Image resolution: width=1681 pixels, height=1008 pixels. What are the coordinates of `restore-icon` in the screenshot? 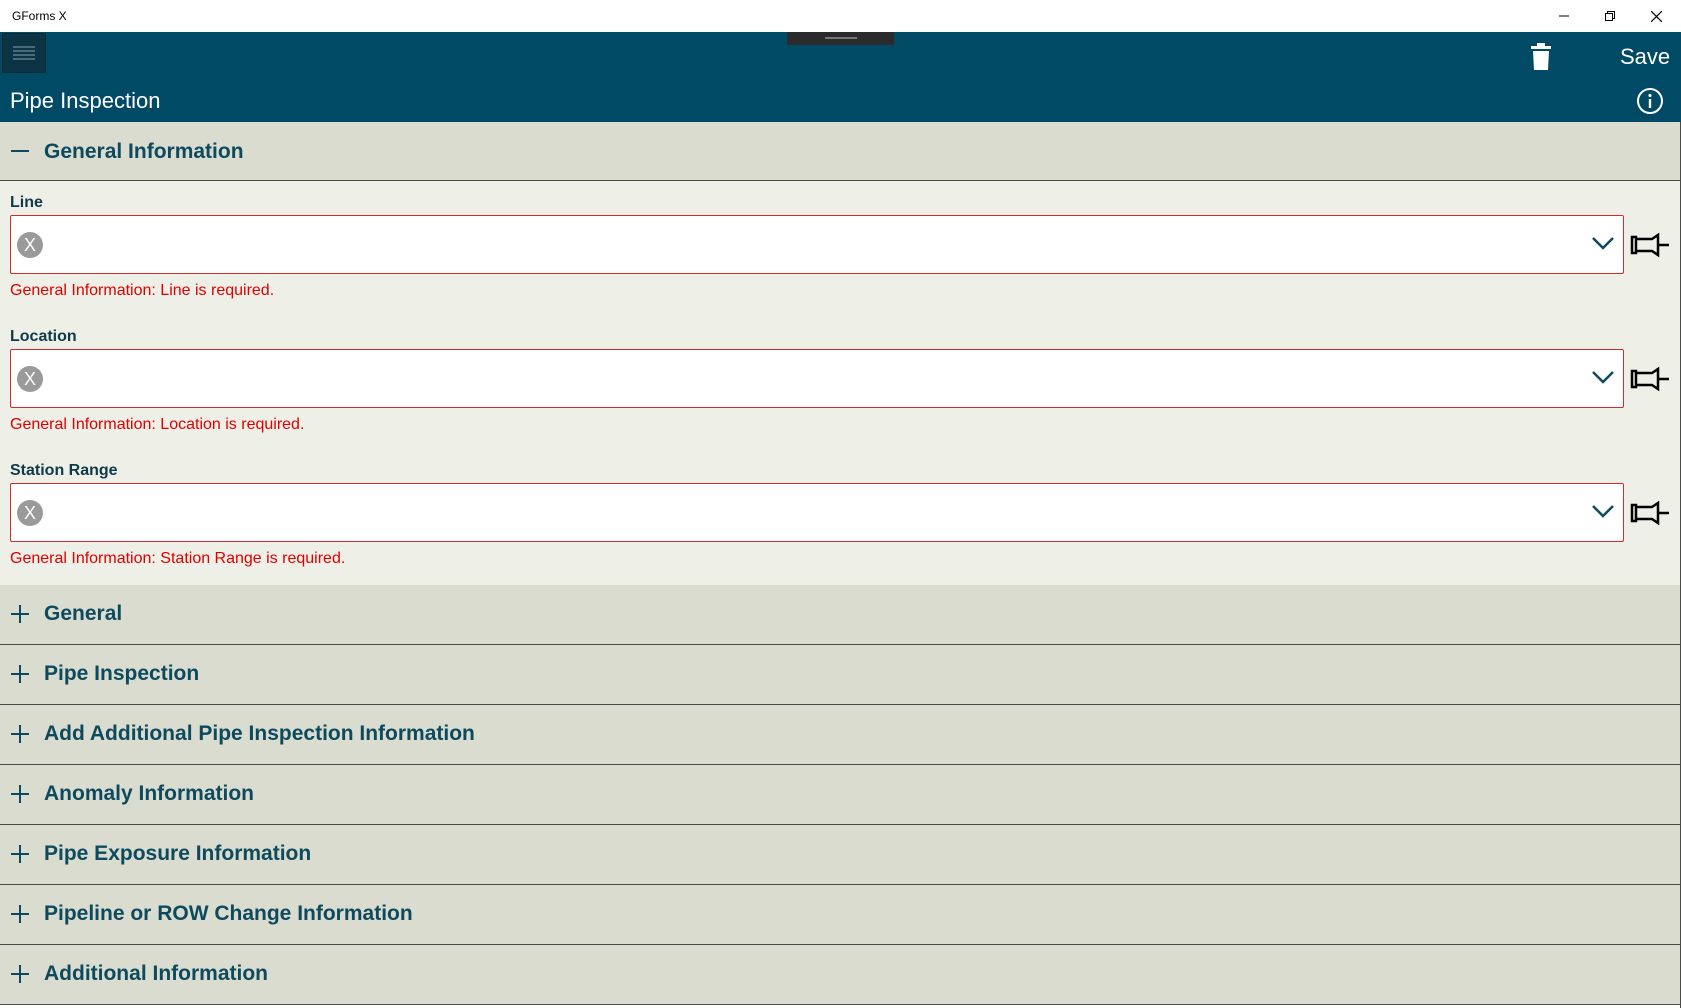 It's located at (1610, 16).